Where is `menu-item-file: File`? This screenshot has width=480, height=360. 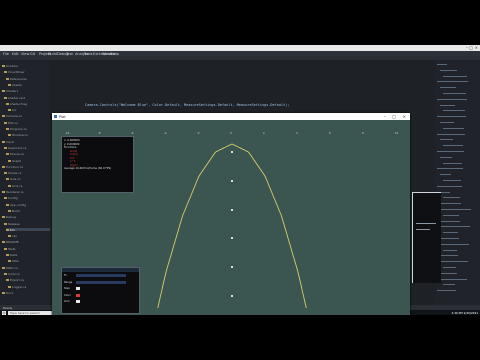
menu-item-file: File is located at coordinates (6, 54).